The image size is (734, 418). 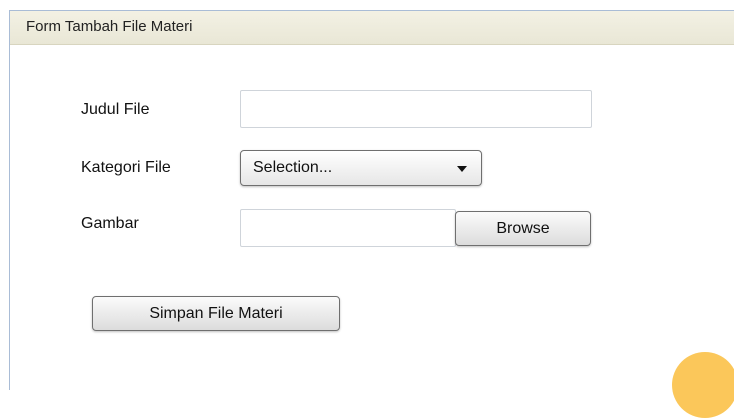 I want to click on simpan-file-materi-button: Simpan File Materi, so click(x=216, y=313).